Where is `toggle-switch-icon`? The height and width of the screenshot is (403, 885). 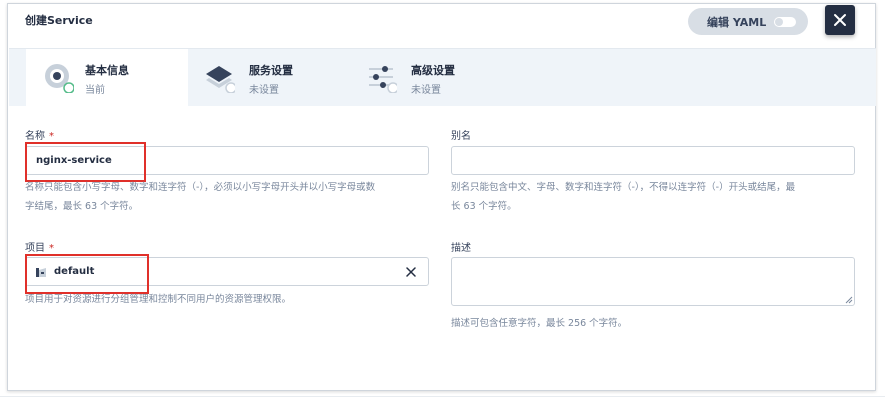
toggle-switch-icon is located at coordinates (785, 21).